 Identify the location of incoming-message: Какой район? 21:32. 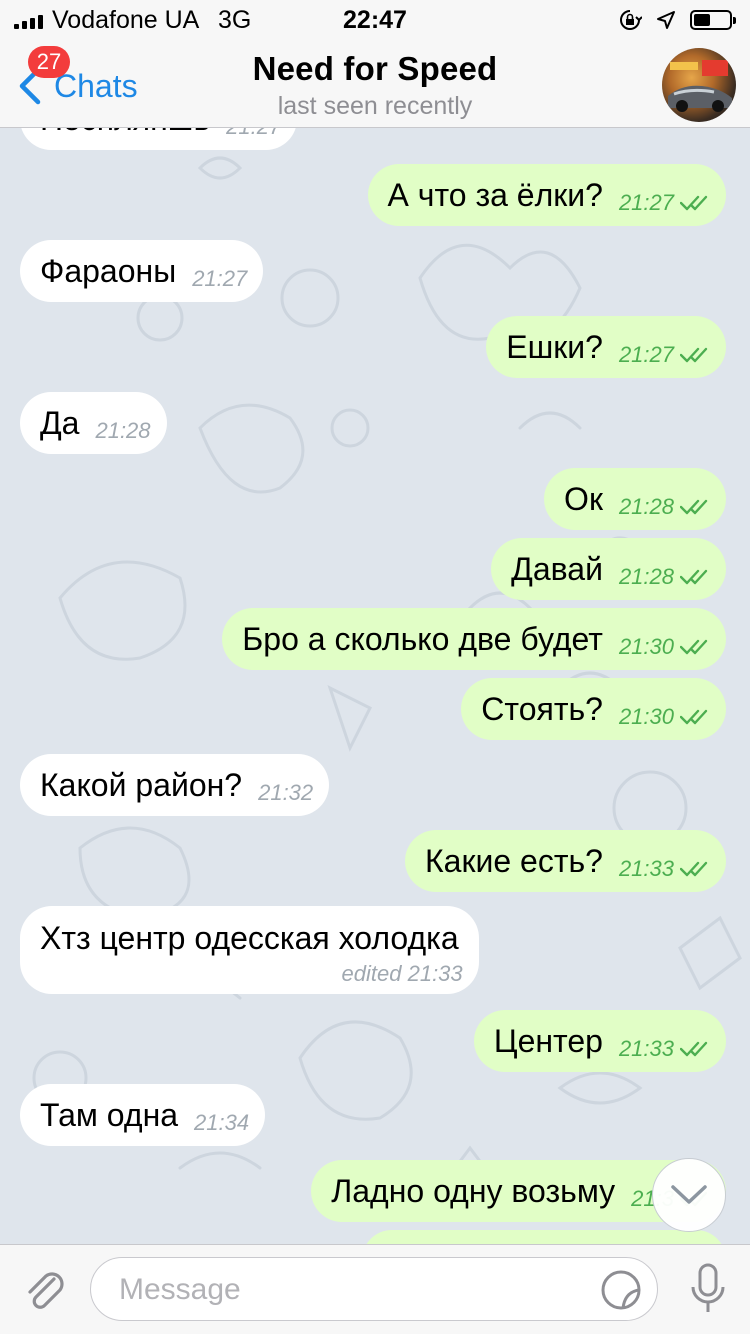
(175, 785).